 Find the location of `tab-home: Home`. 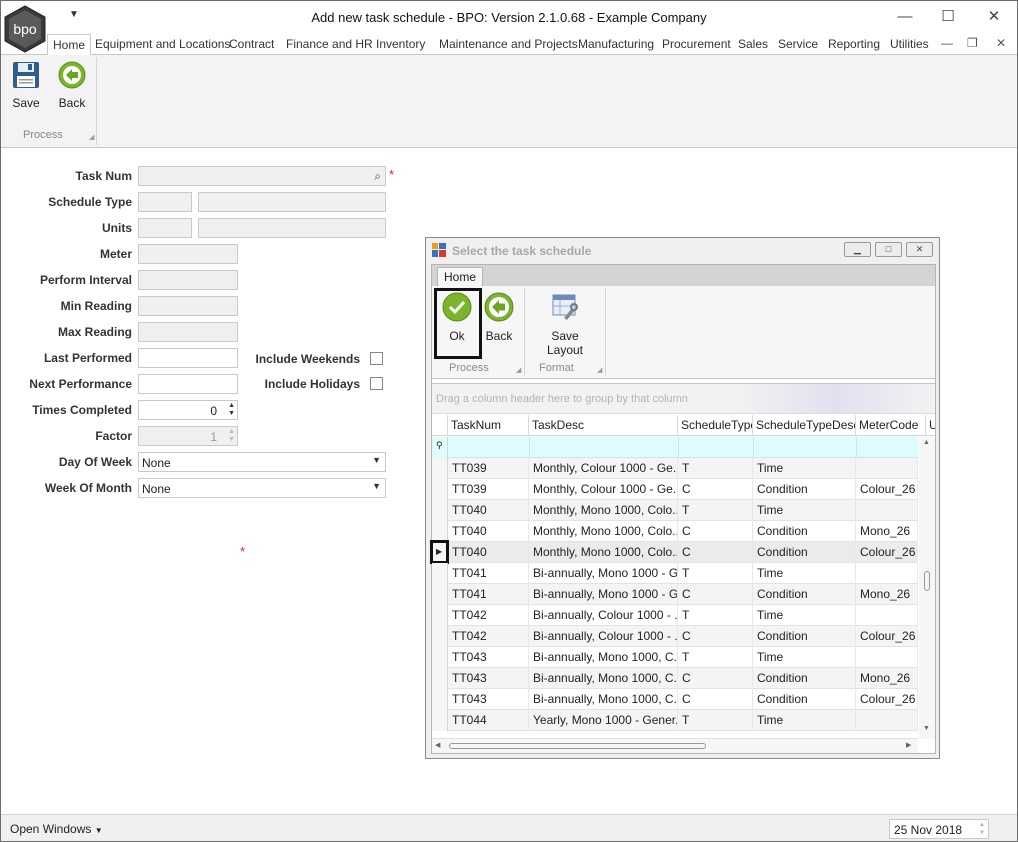

tab-home: Home is located at coordinates (69, 45).